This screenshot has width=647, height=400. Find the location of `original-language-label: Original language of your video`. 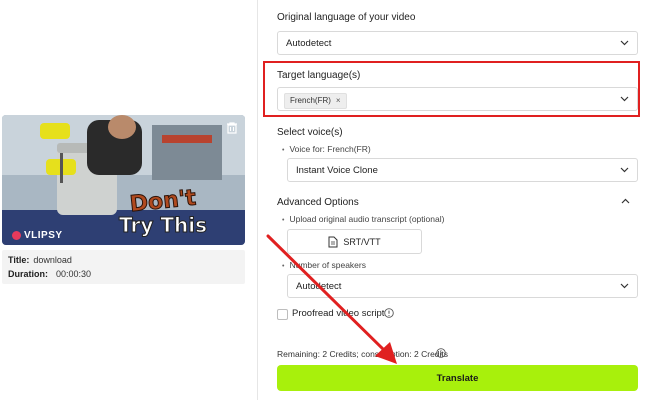

original-language-label: Original language of your video is located at coordinates (346, 17).